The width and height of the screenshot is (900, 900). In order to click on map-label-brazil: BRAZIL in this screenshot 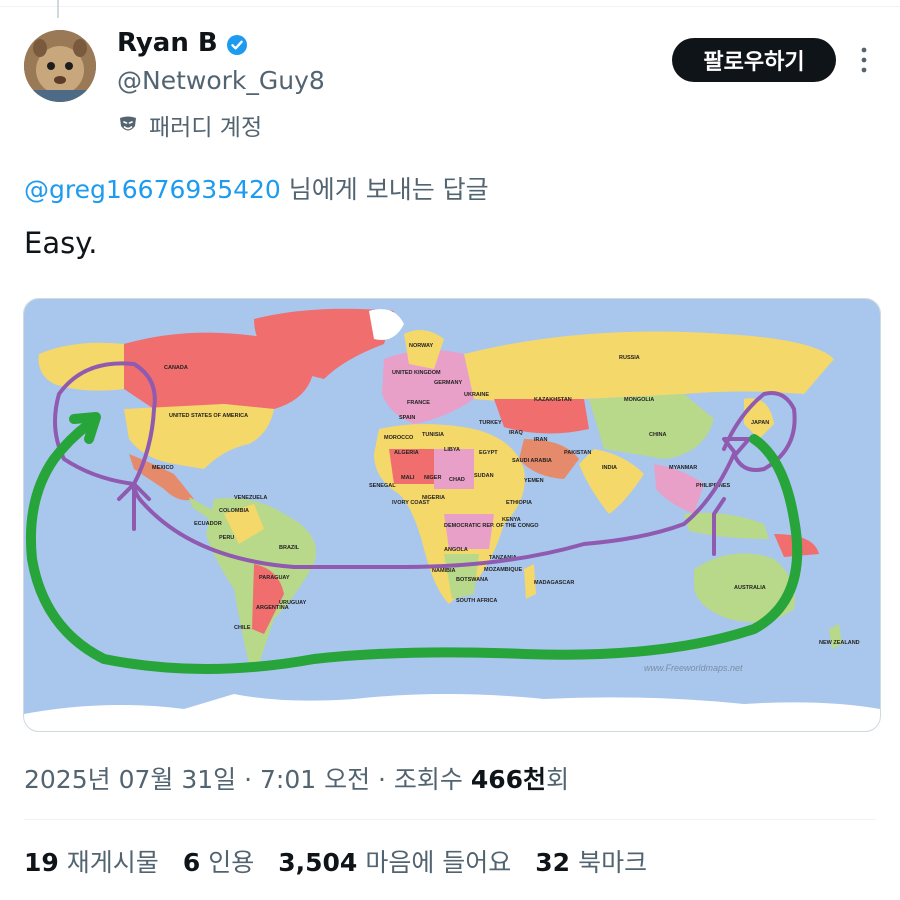, I will do `click(289, 548)`.